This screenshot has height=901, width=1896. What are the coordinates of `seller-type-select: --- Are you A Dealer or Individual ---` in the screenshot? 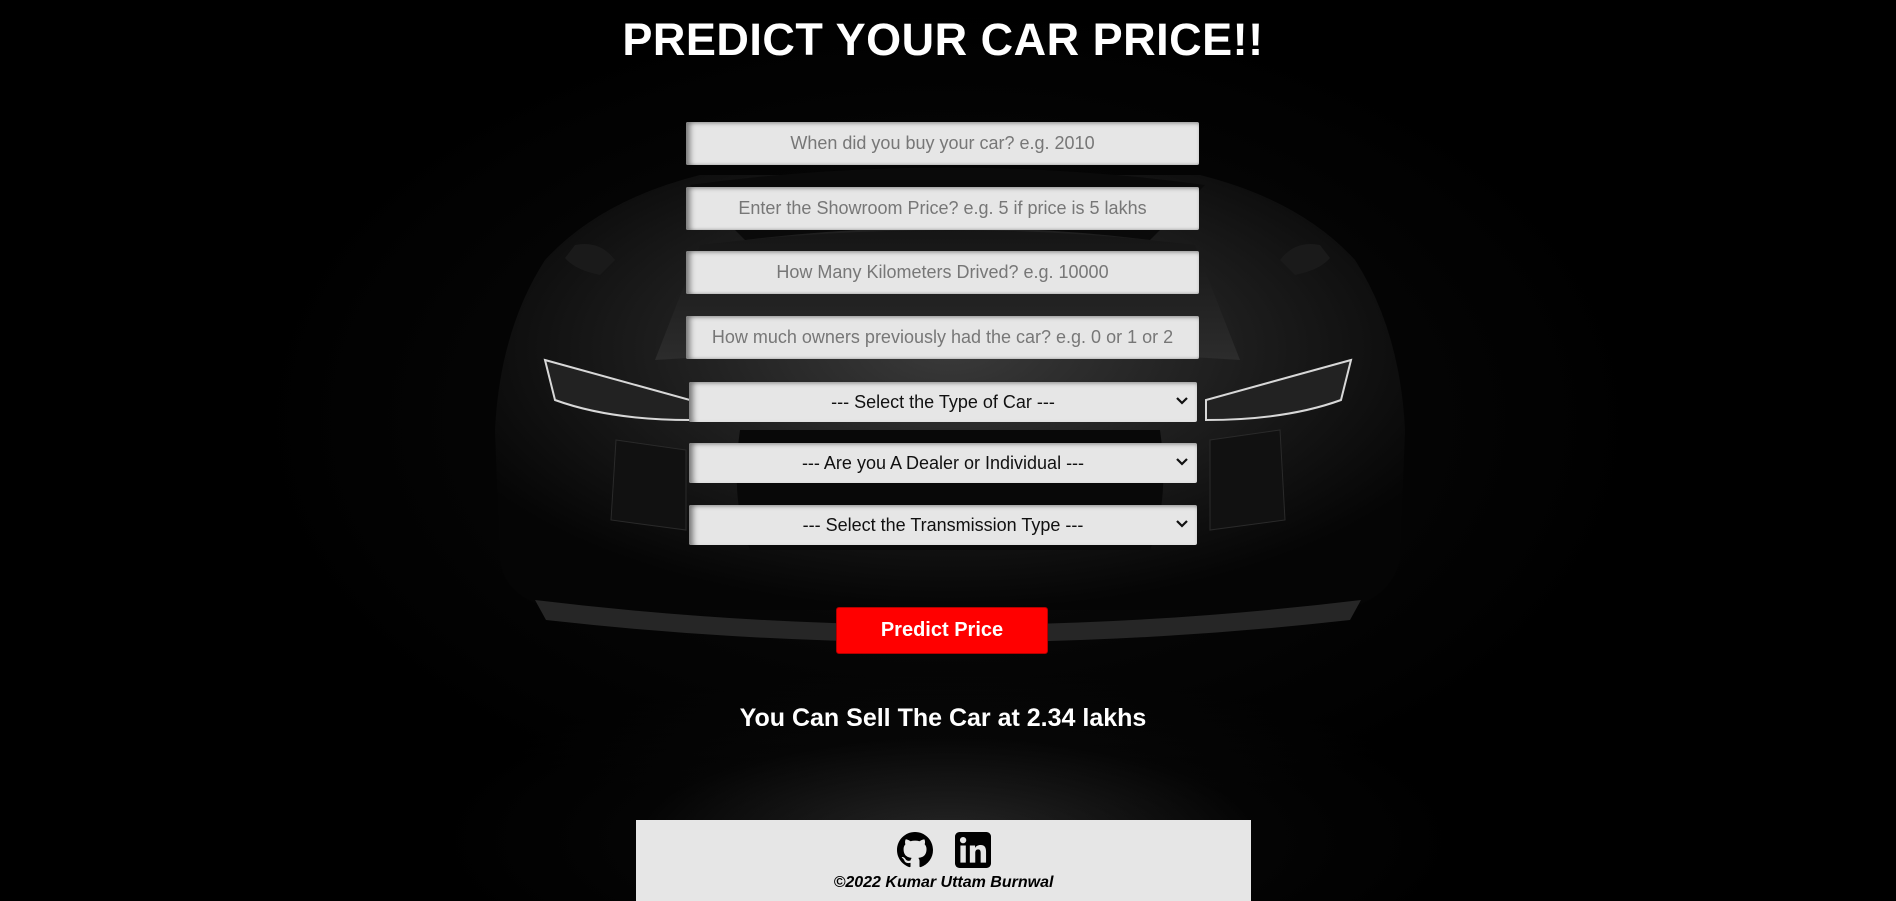 It's located at (943, 463).